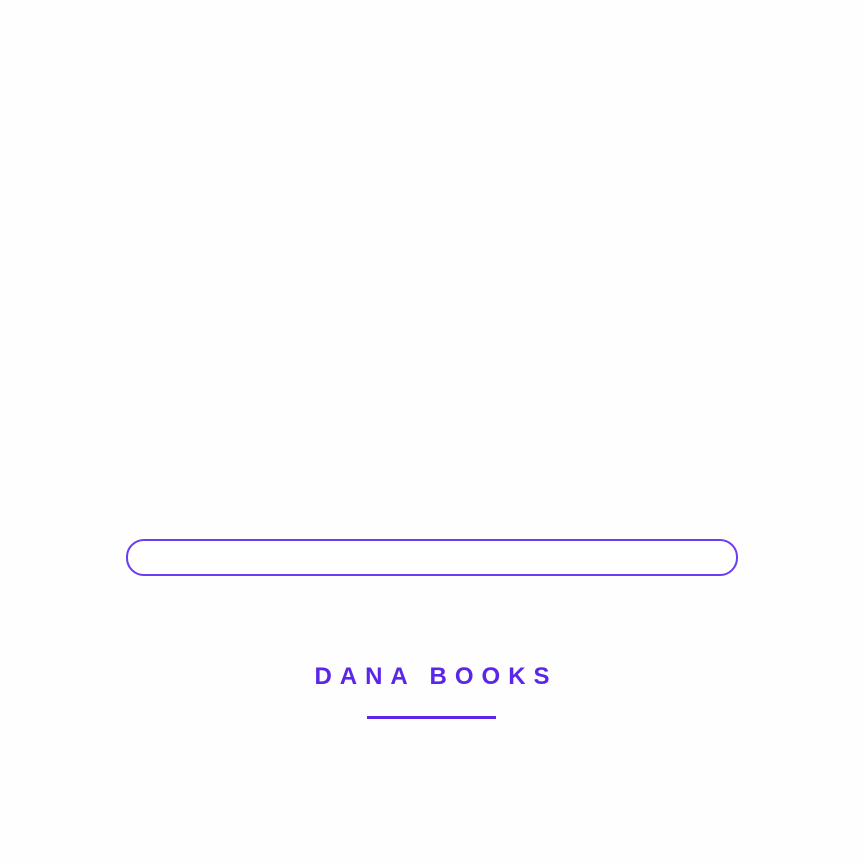 This screenshot has height=864, width=864. What do you see at coordinates (431, 717) in the screenshot?
I see `brand-underline` at bounding box center [431, 717].